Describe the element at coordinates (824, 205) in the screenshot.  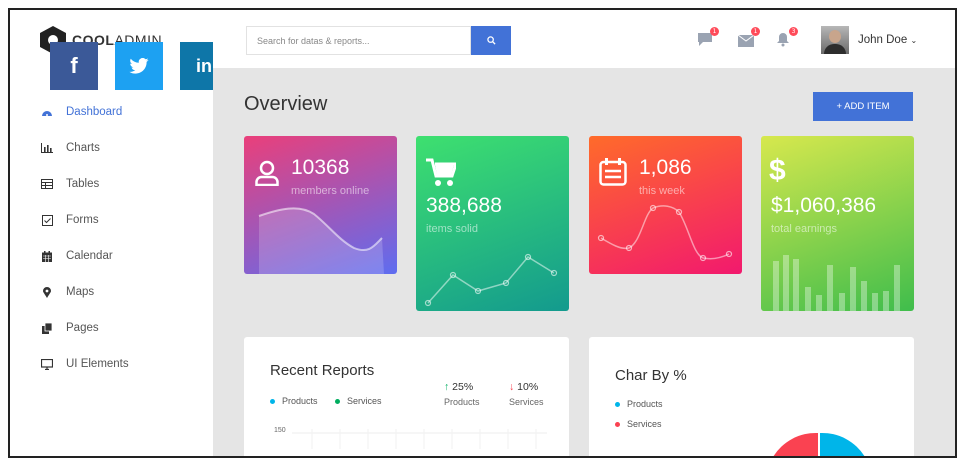
I see `stat-value: $1,060,386` at that location.